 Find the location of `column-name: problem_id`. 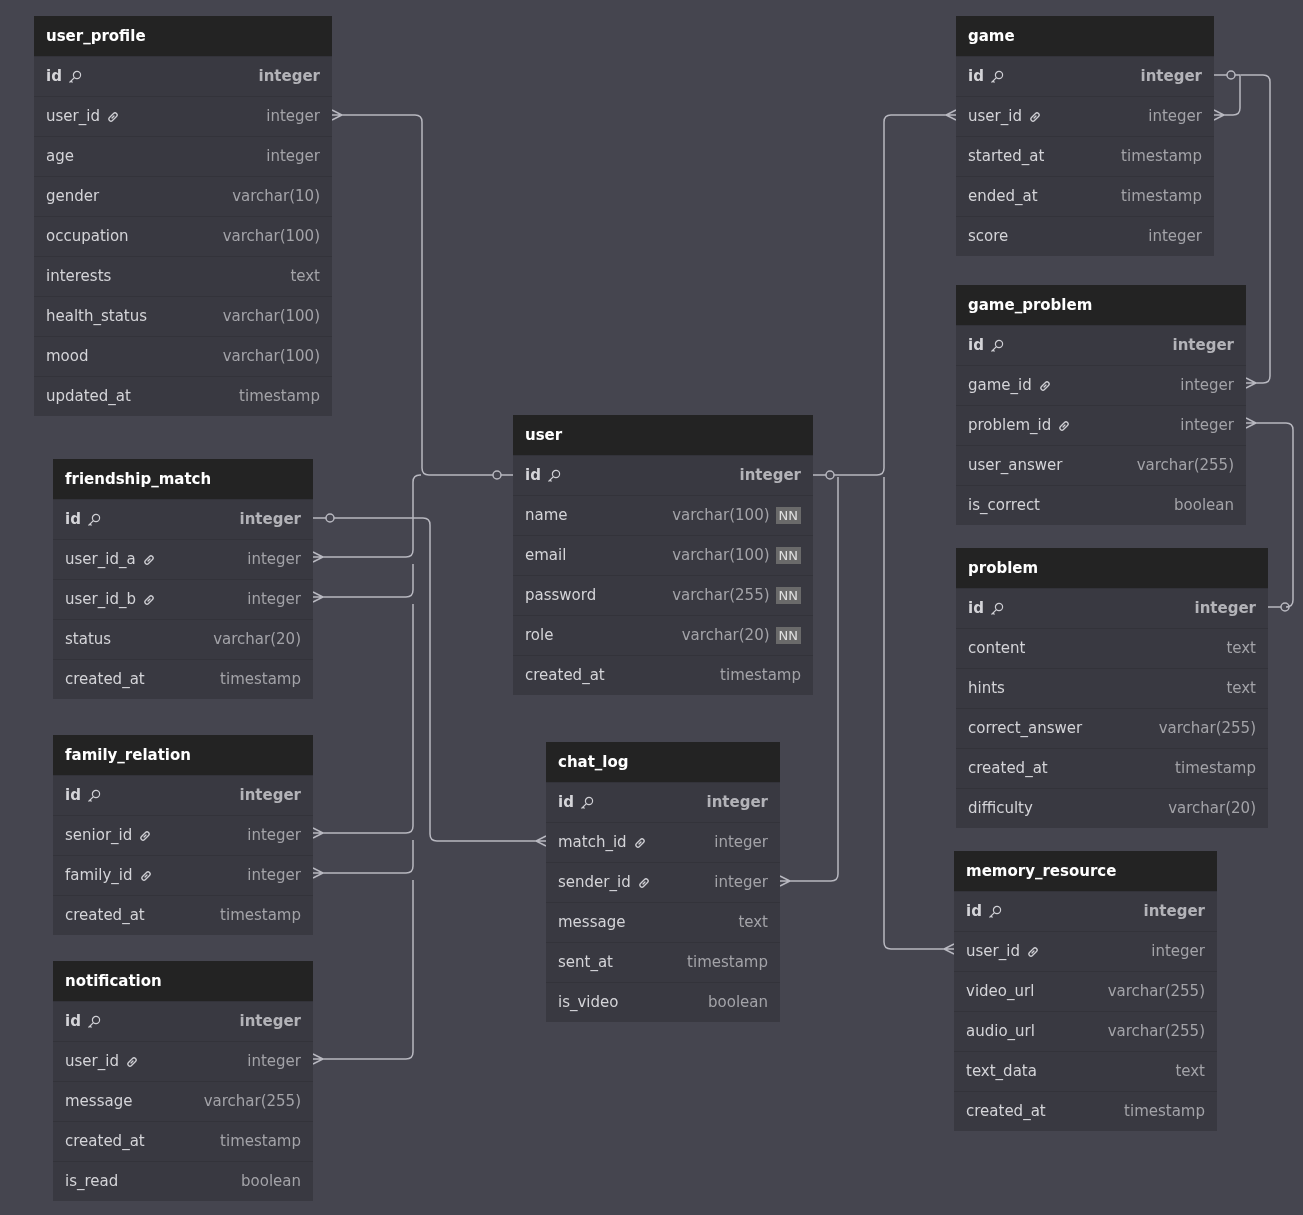

column-name: problem_id is located at coordinates (1010, 426).